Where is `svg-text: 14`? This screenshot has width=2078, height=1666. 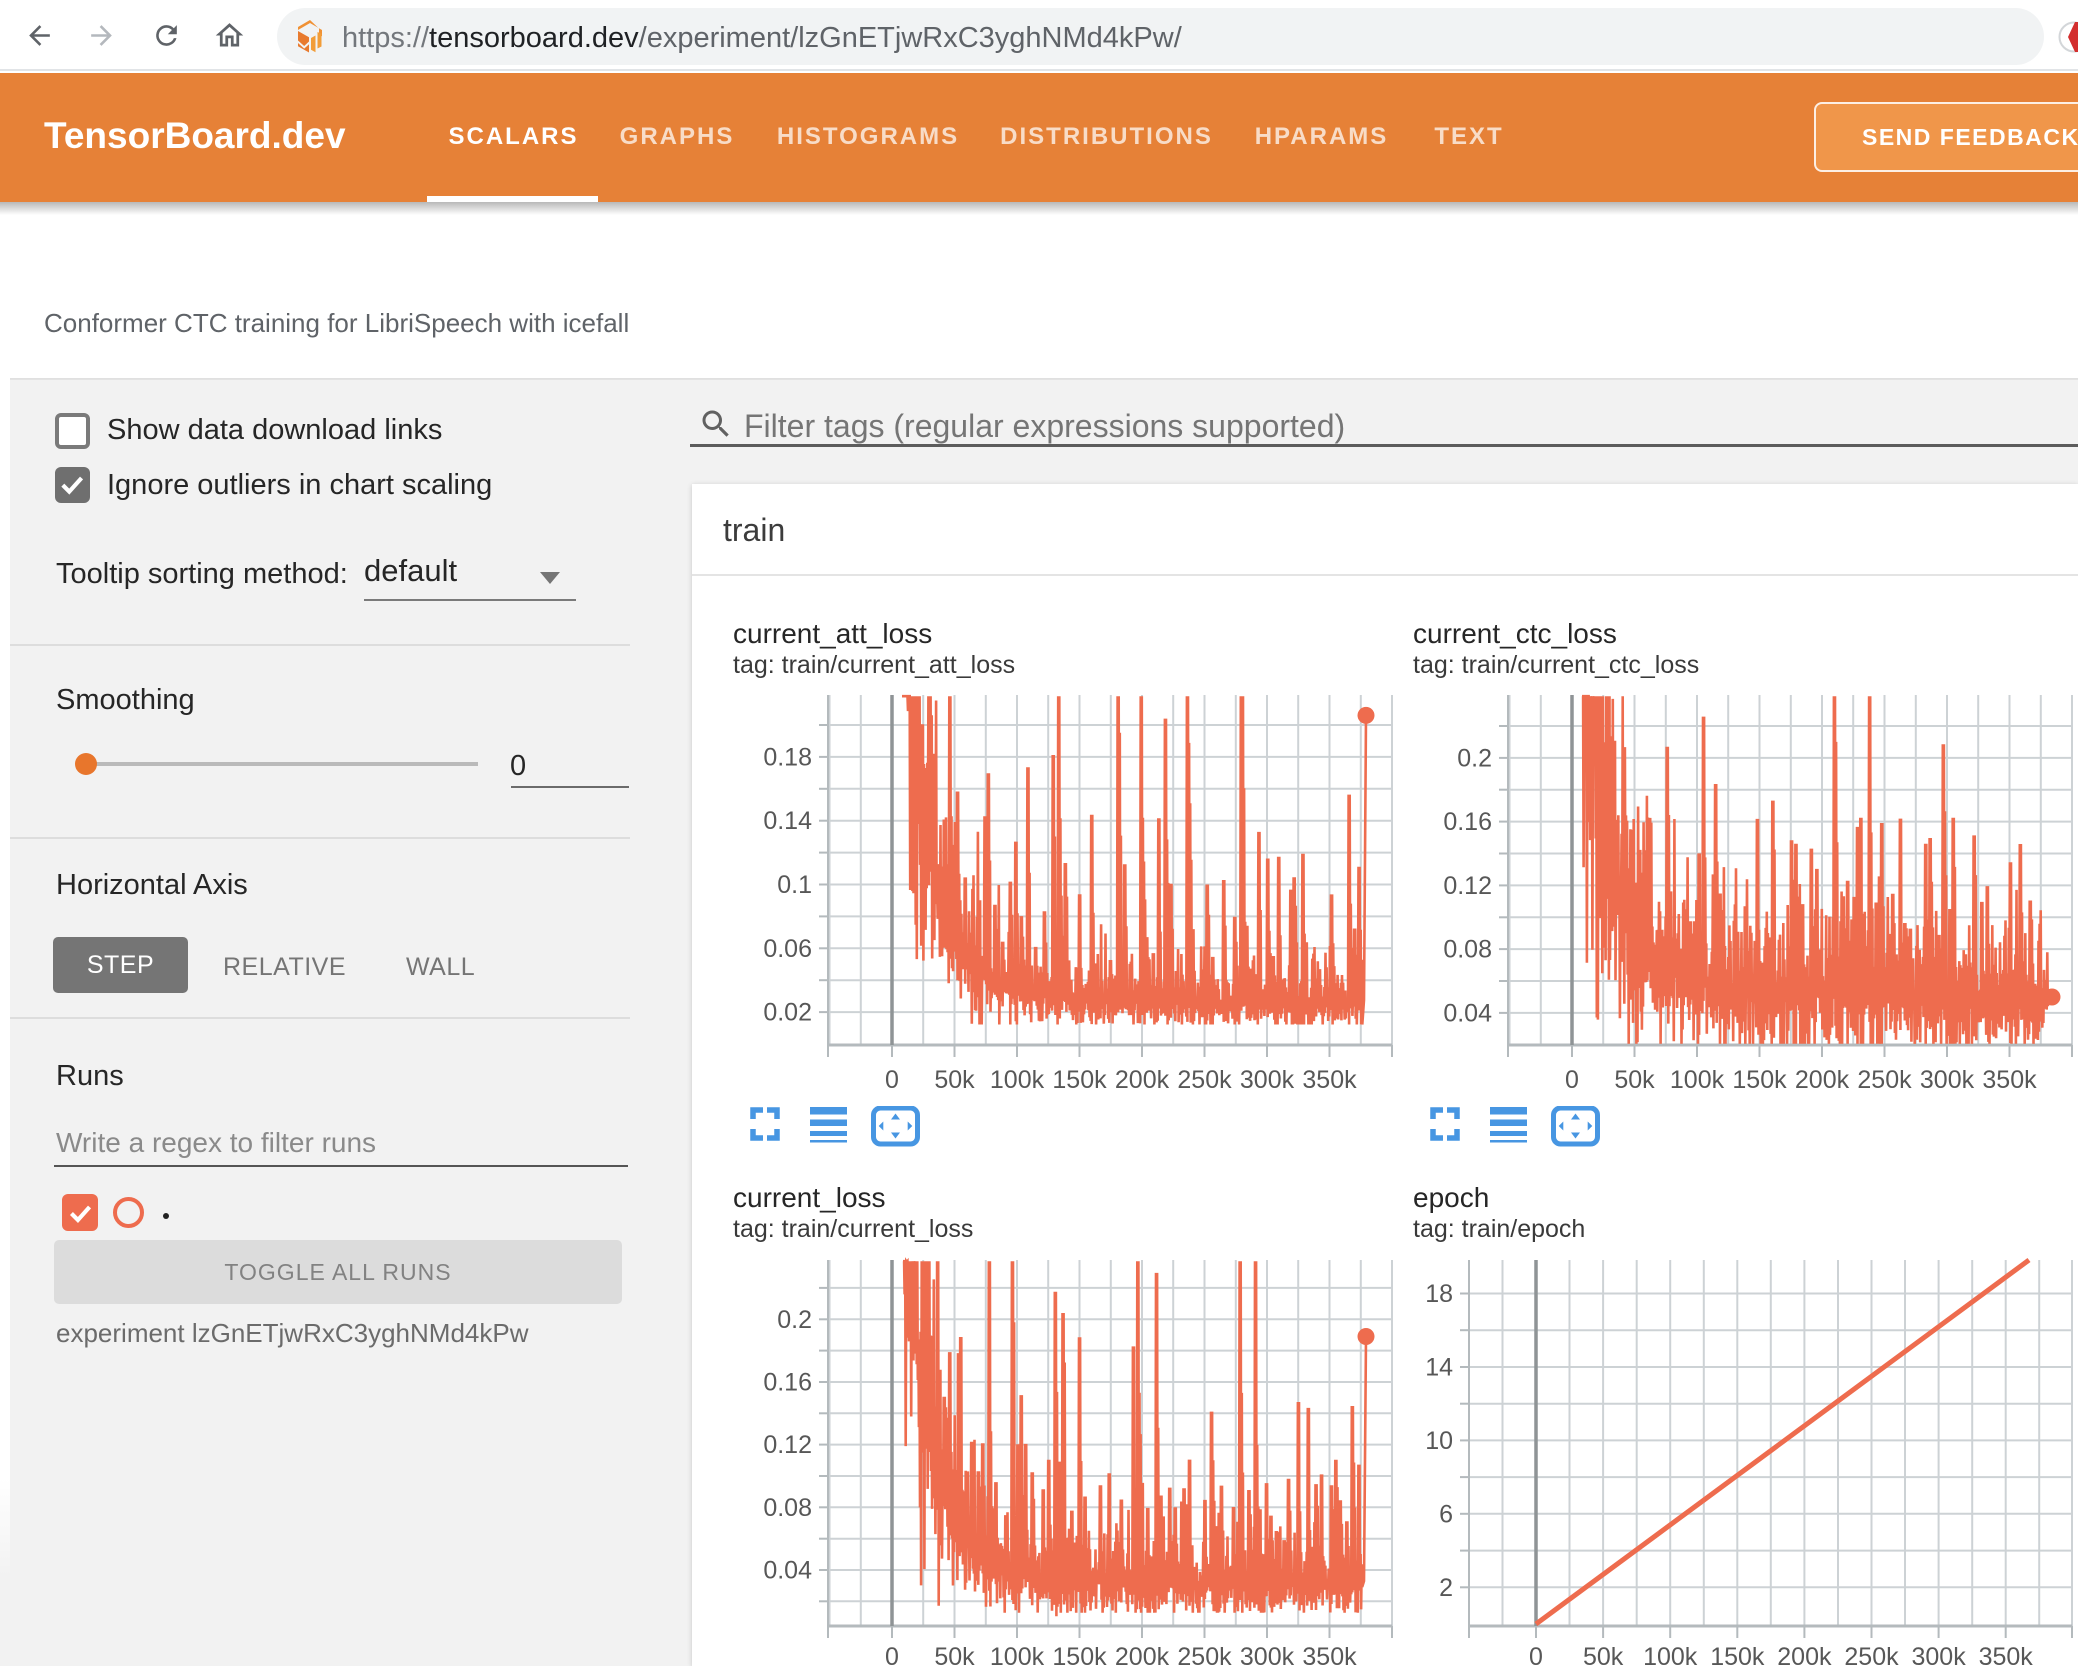
svg-text: 14 is located at coordinates (1439, 1368).